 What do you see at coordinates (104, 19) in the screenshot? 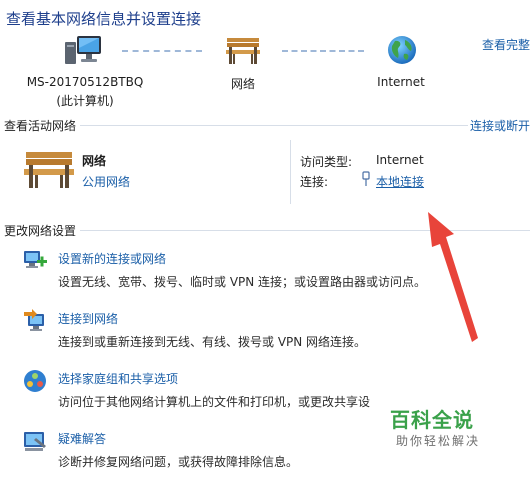
I see `page-title: 查看基本网络信息并设置连接` at bounding box center [104, 19].